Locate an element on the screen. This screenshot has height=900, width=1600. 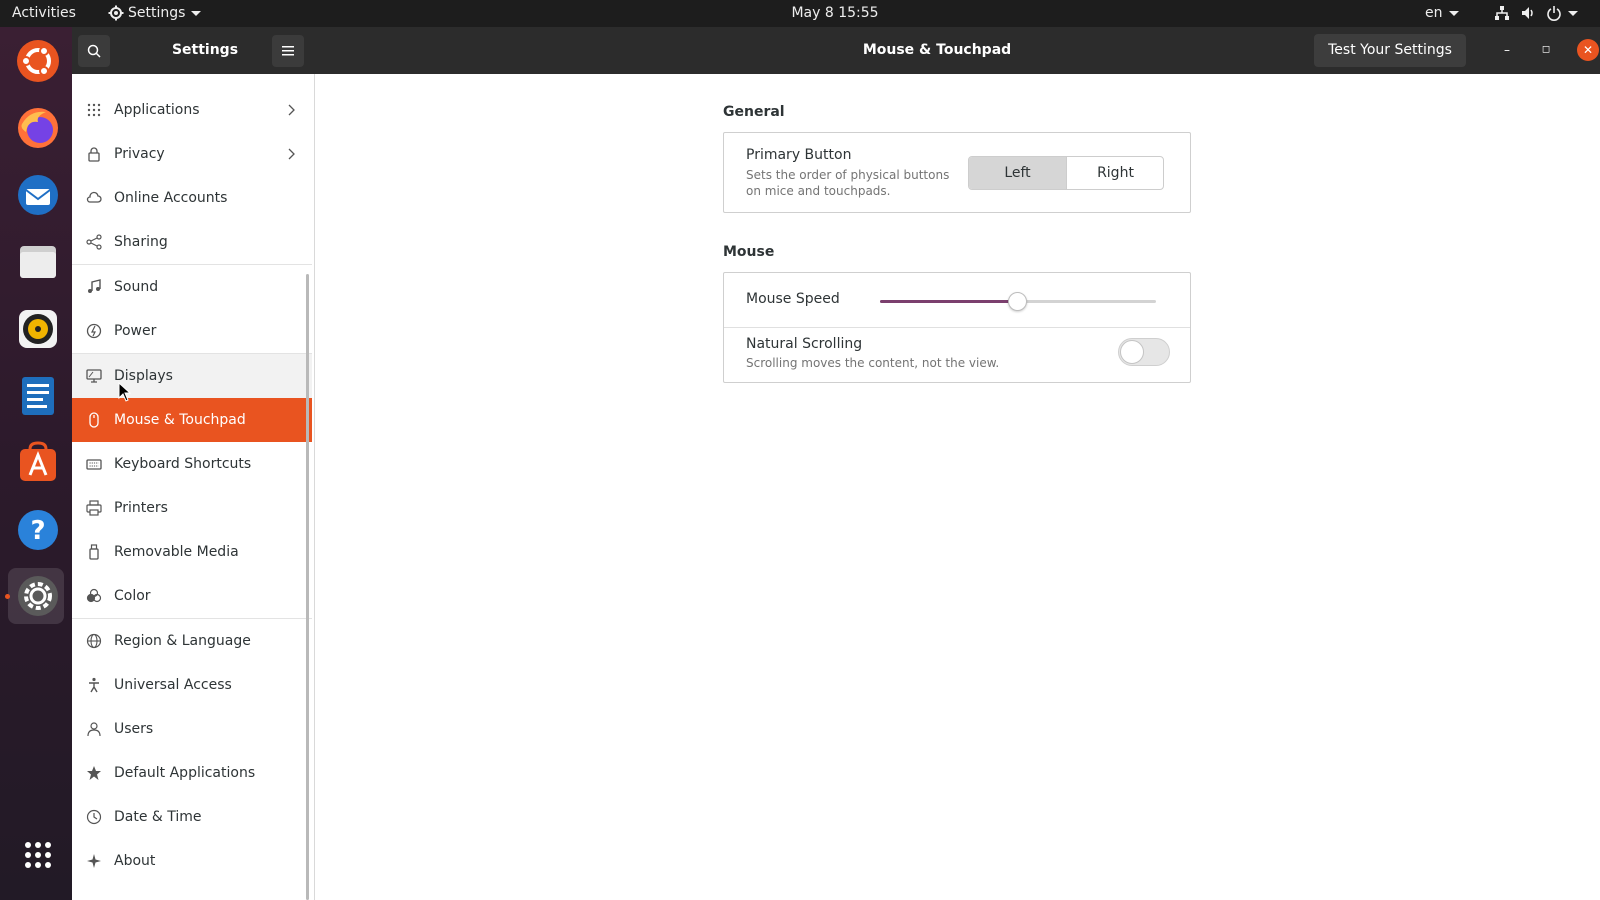
share-icon is located at coordinates (94, 242).